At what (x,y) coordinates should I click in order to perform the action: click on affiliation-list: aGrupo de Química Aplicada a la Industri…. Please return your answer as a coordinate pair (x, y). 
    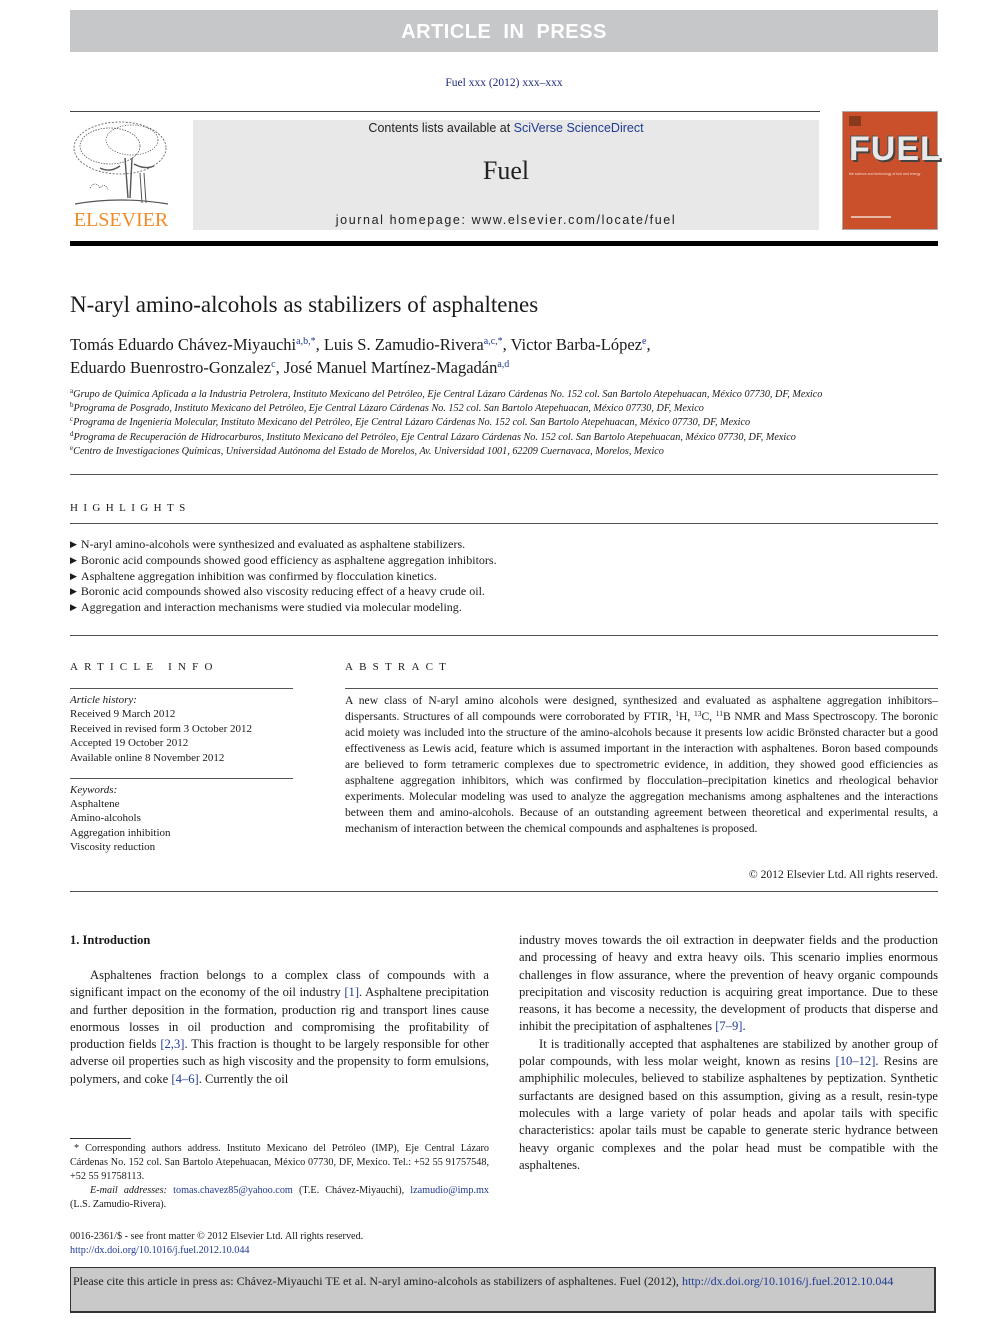
    Looking at the image, I should click on (505, 423).